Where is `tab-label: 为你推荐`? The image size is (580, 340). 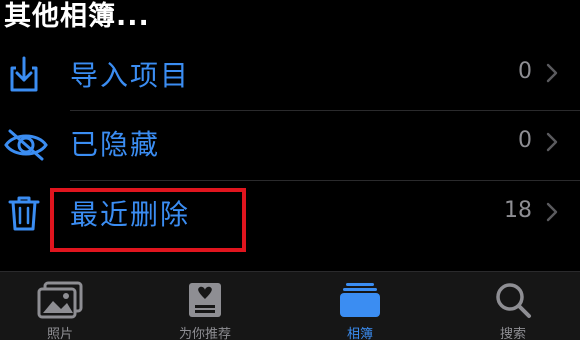 tab-label: 为你推荐 is located at coordinates (204, 333).